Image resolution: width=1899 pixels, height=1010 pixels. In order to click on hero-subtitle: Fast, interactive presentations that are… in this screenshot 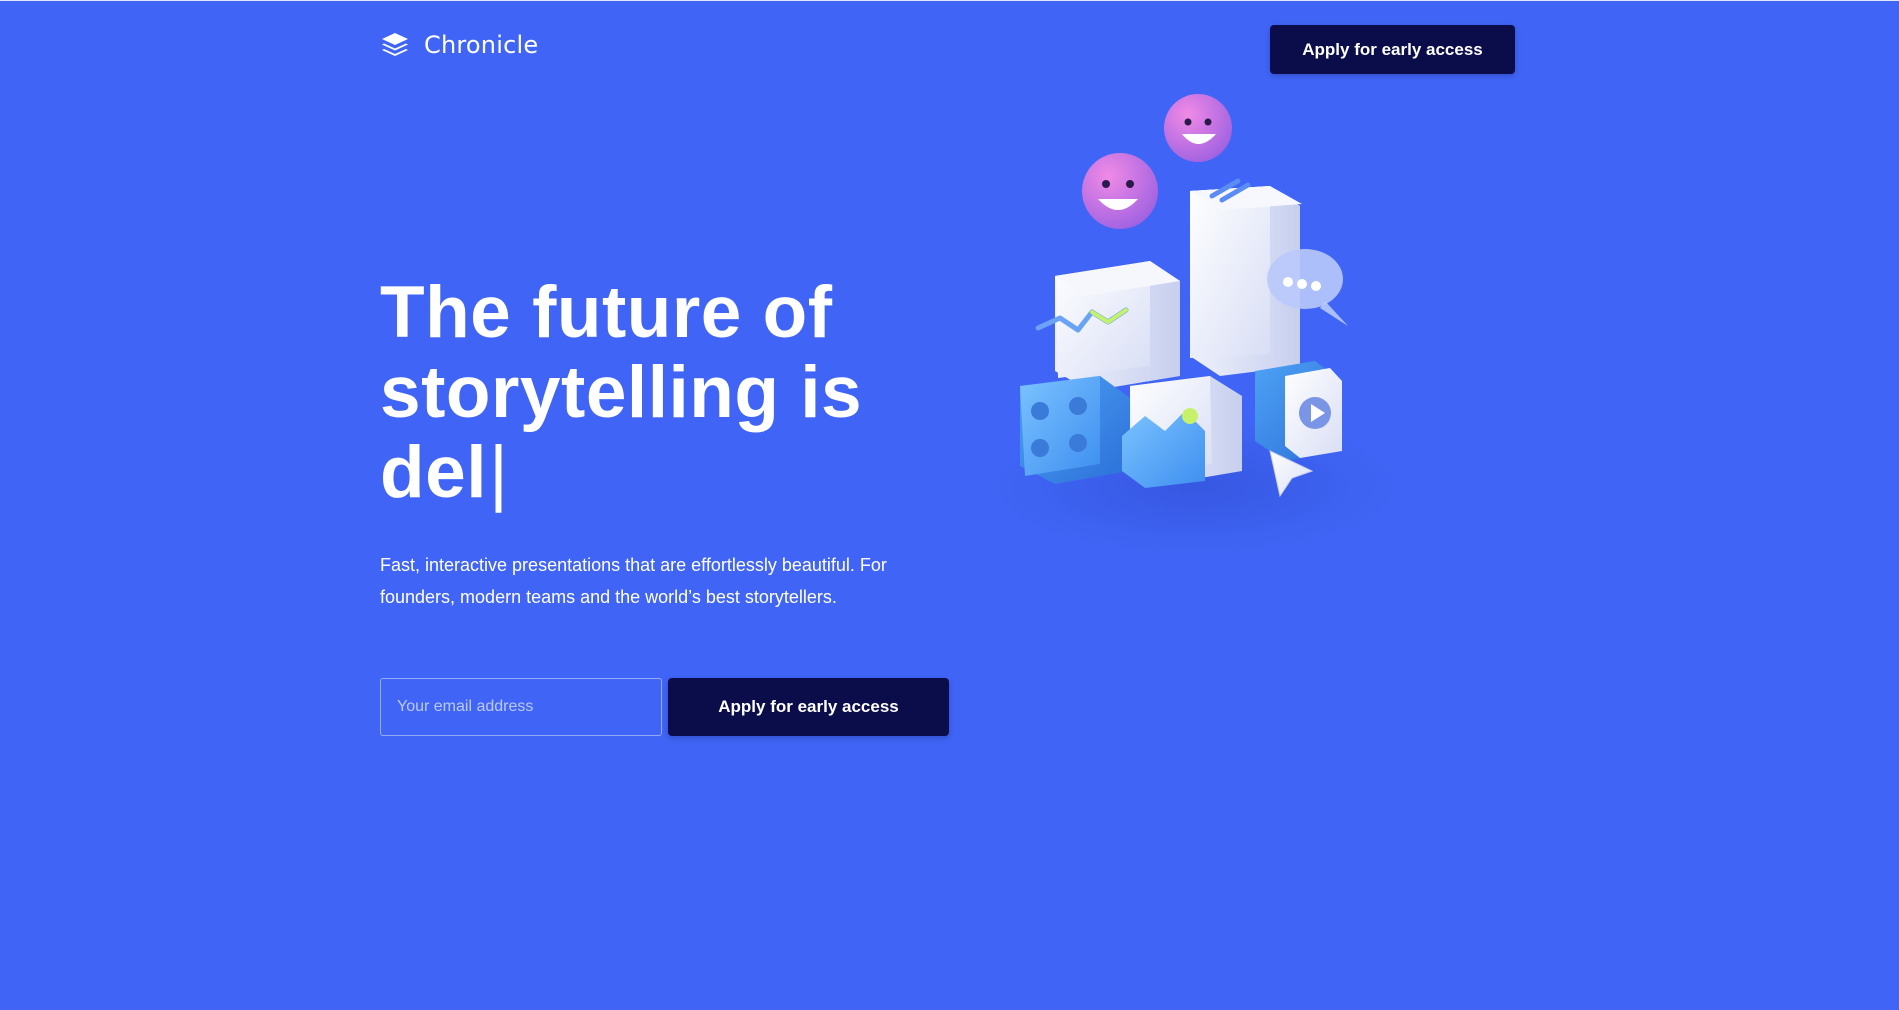, I will do `click(633, 581)`.